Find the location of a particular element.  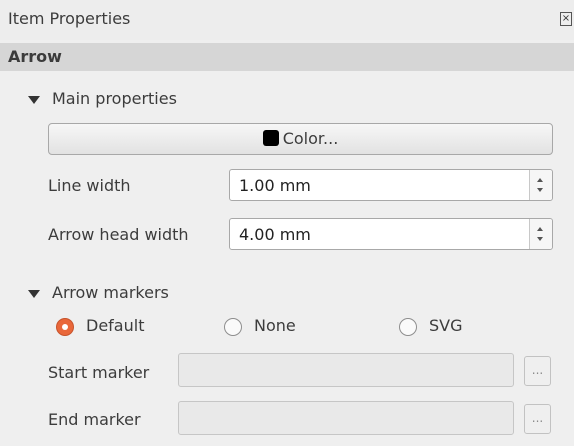

arrow-markers-label: Arrow markers is located at coordinates (110, 292).